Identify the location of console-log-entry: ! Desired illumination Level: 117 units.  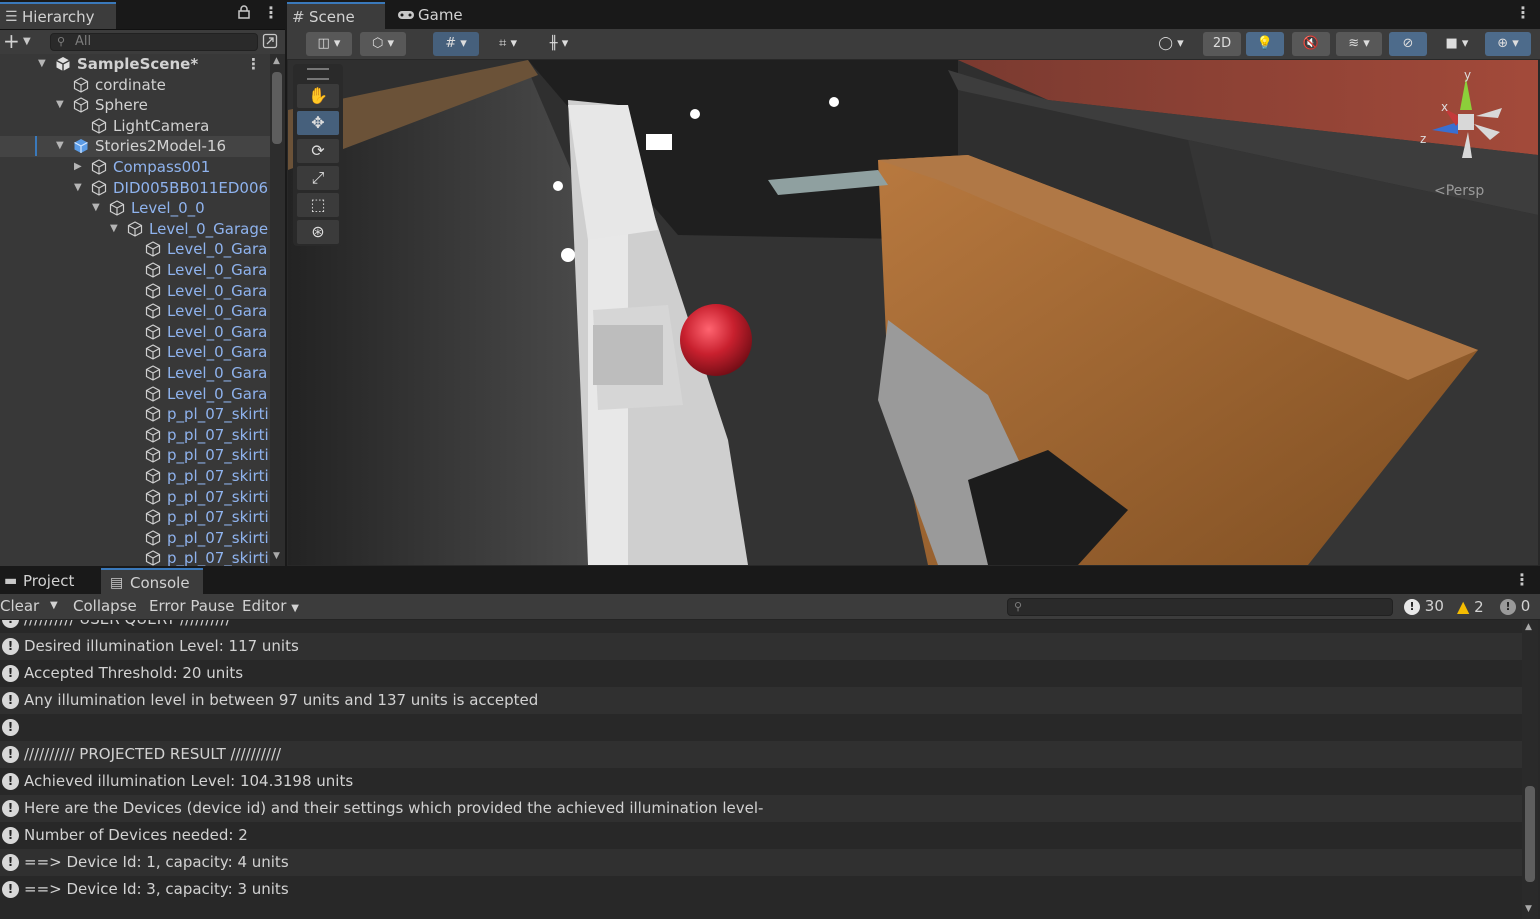
(761, 646).